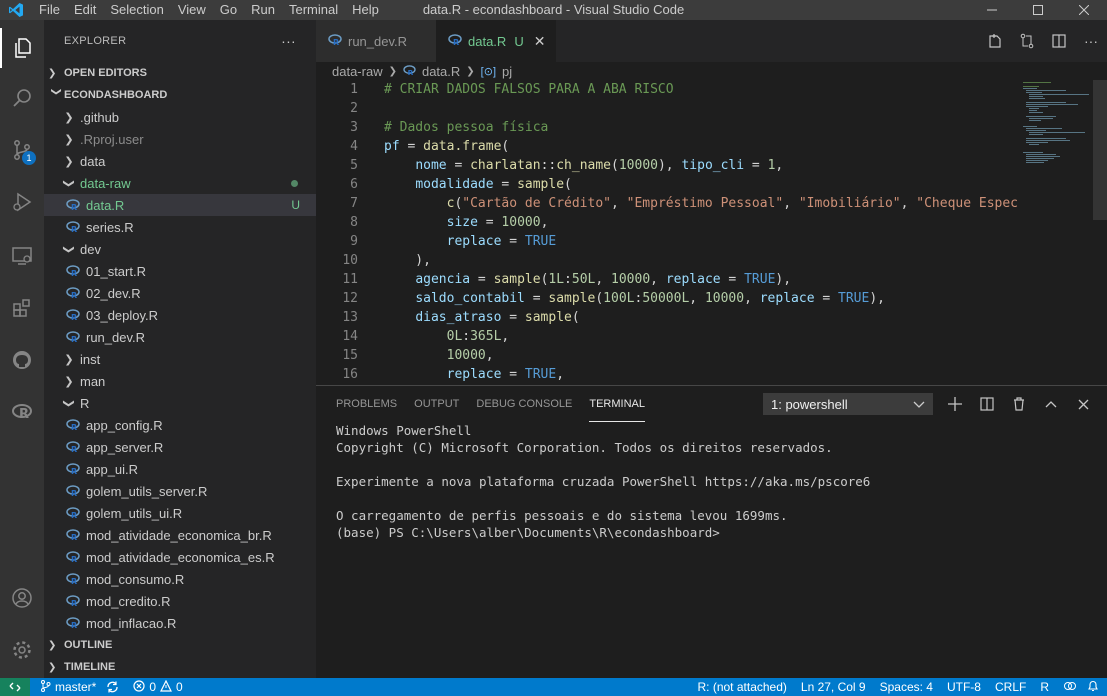 This screenshot has width=1107, height=696. I want to click on split-terminal-icon, so click(987, 404).